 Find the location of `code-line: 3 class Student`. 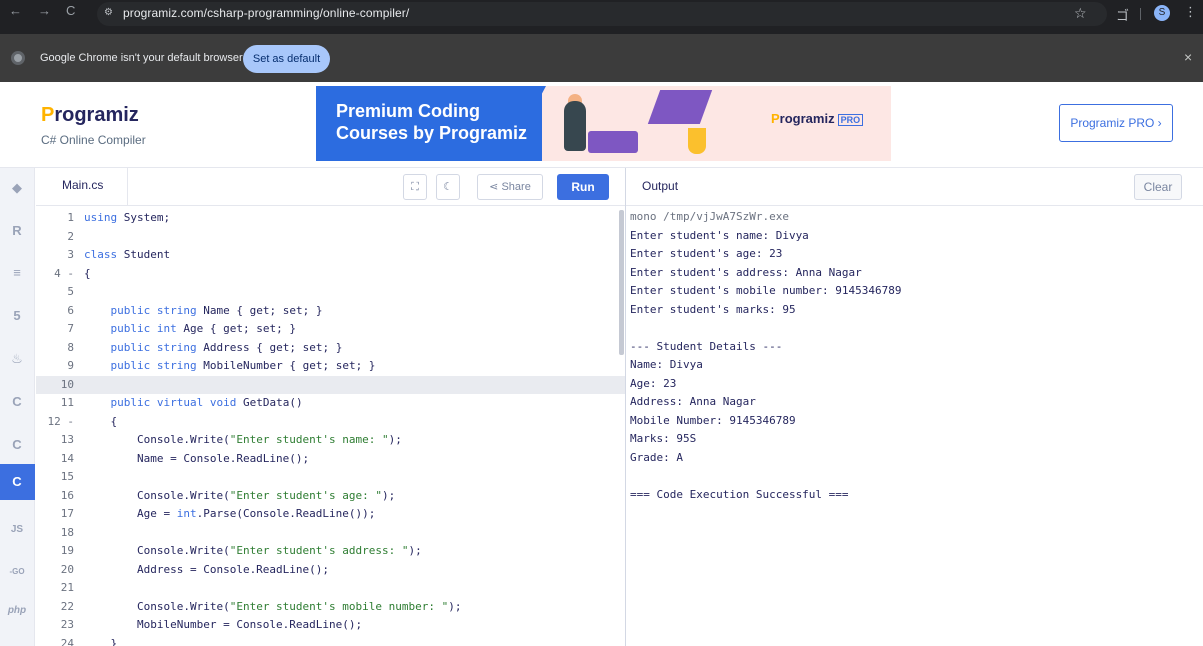

code-line: 3 class Student is located at coordinates (330, 255).